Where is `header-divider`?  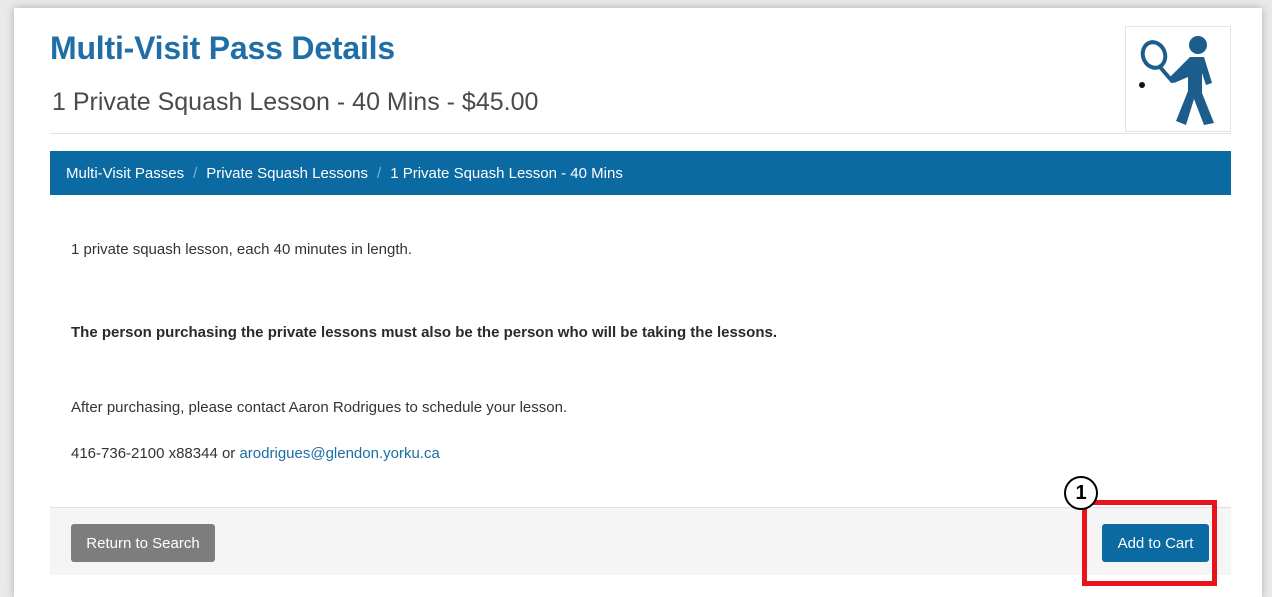
header-divider is located at coordinates (640, 133).